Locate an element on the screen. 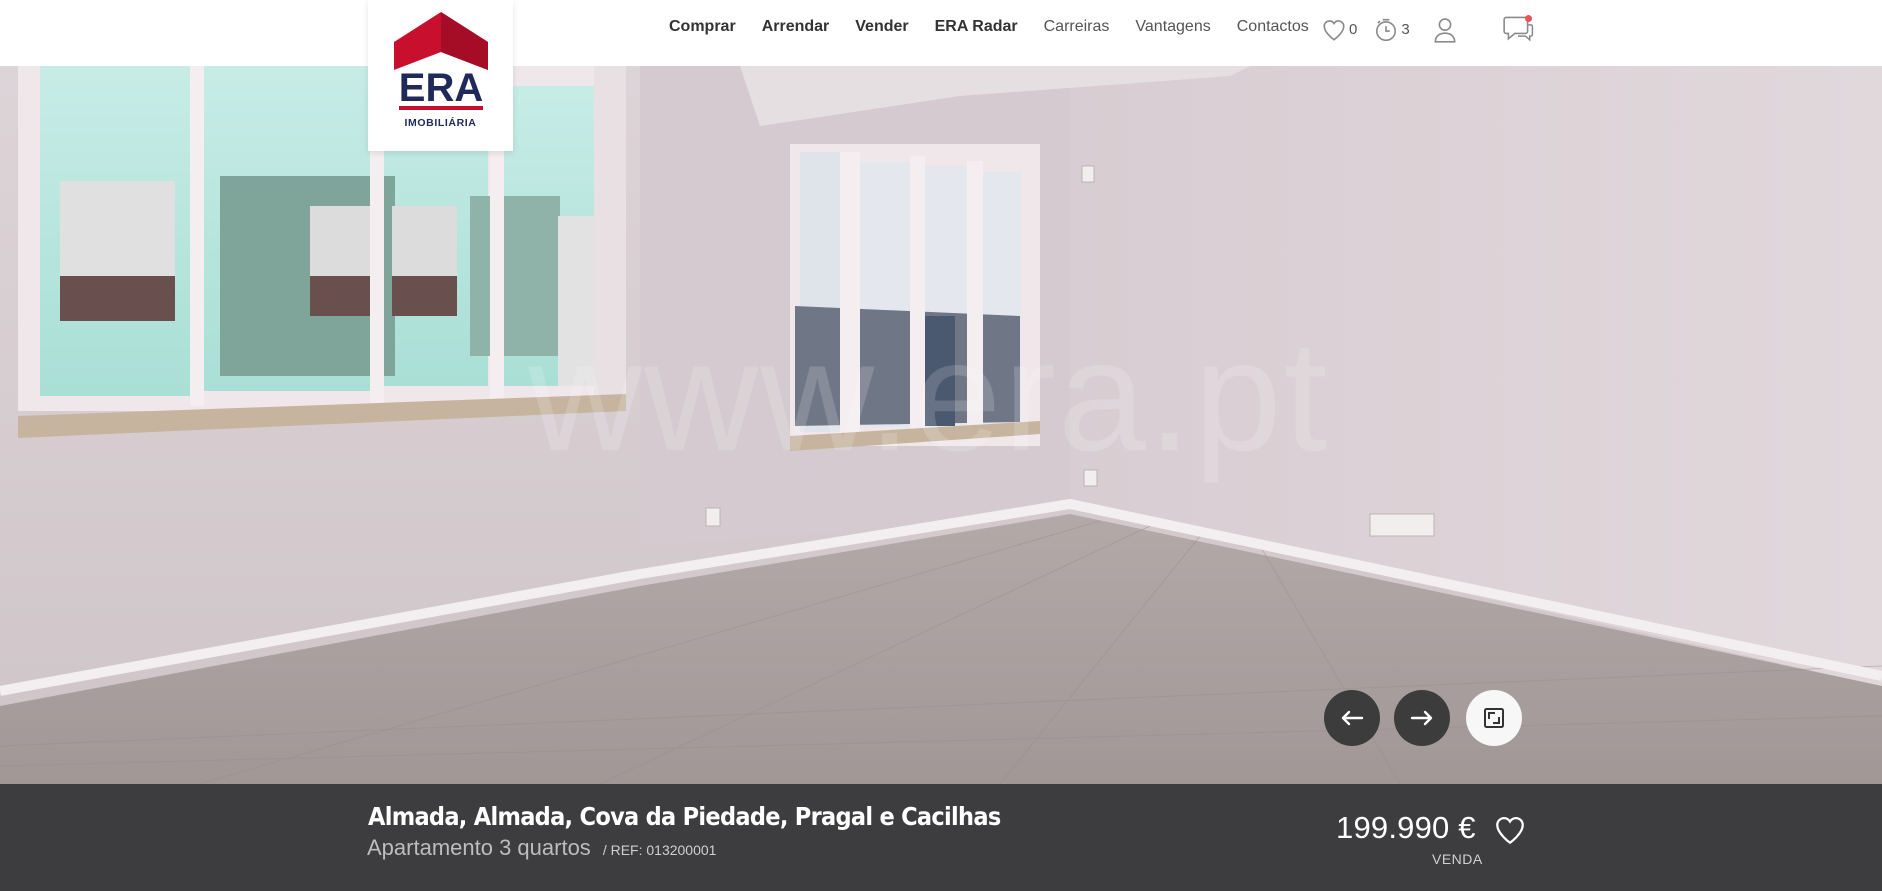  history-button: 3 is located at coordinates (1391, 30).